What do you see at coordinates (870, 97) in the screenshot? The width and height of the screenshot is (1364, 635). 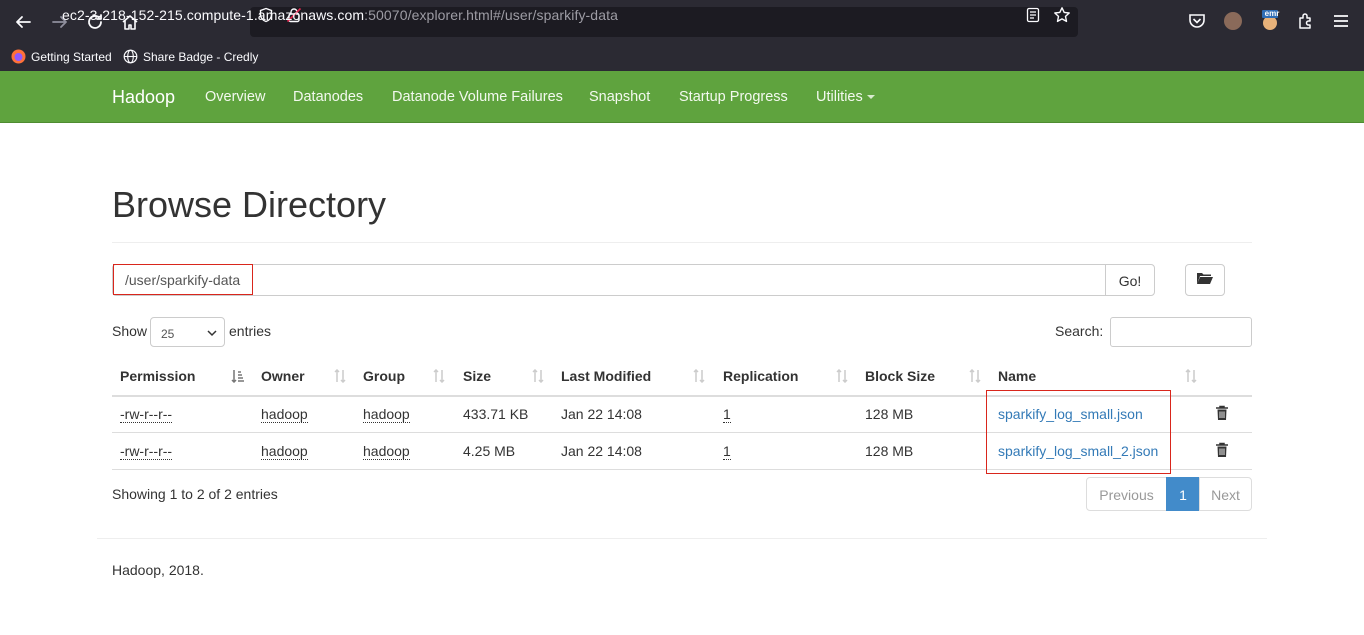 I see `caret-down-icon` at bounding box center [870, 97].